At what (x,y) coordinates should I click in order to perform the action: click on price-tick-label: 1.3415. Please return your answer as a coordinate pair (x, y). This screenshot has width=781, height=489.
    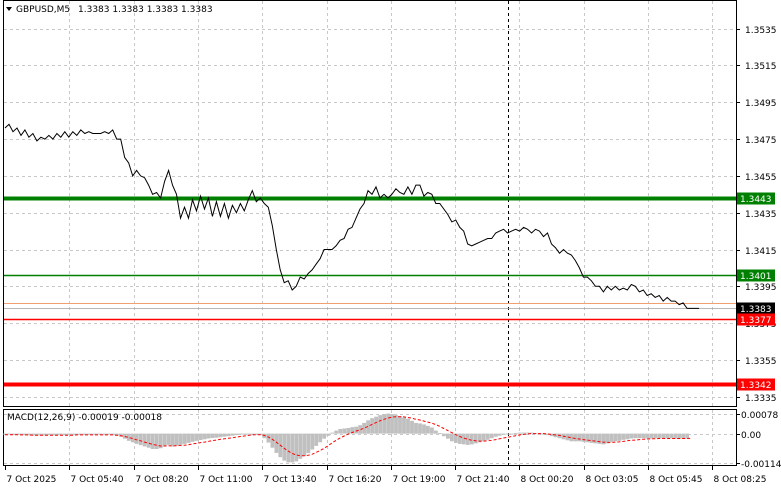
    Looking at the image, I should click on (761, 252).